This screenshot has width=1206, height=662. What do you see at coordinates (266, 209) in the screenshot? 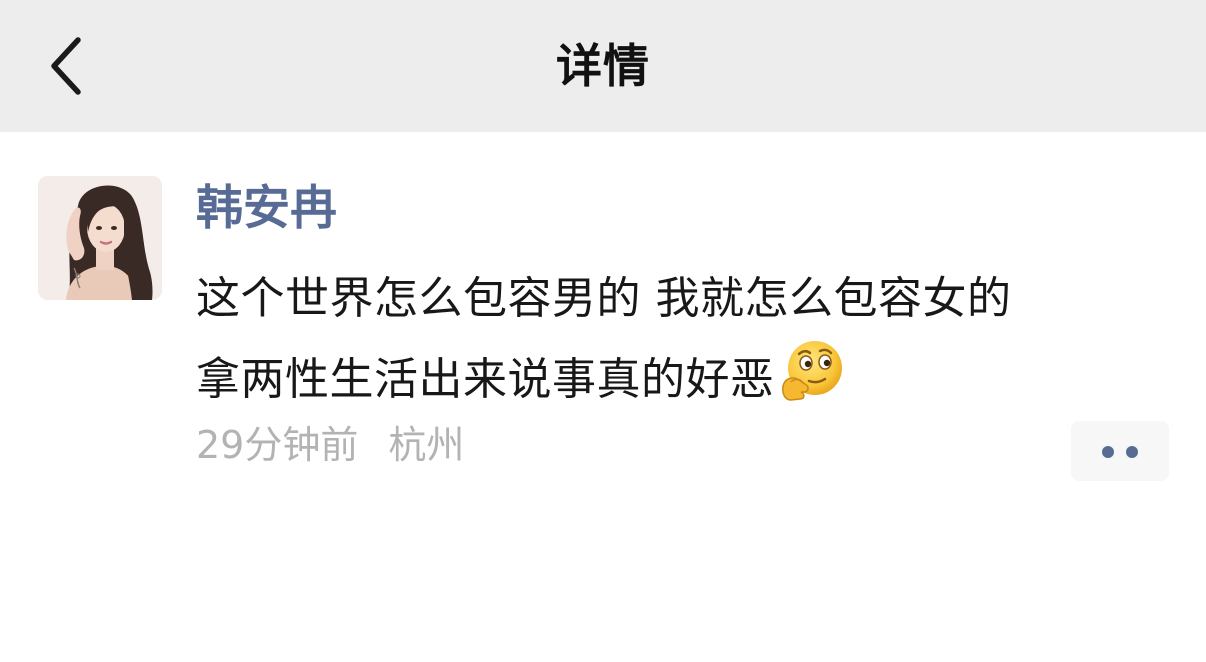
I see `post-author-name: 韩安冉` at bounding box center [266, 209].